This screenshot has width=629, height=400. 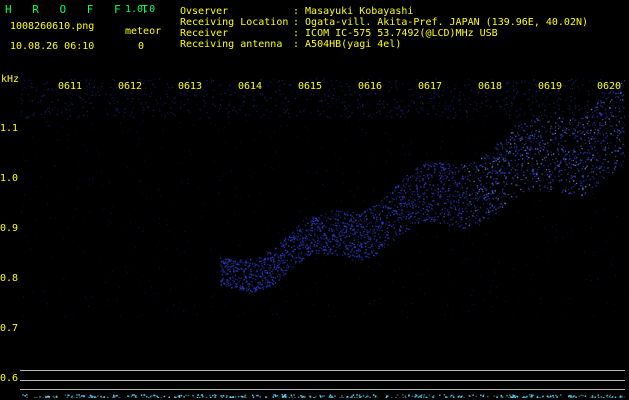 I want to click on x-tick-label: 0617, so click(x=430, y=86).